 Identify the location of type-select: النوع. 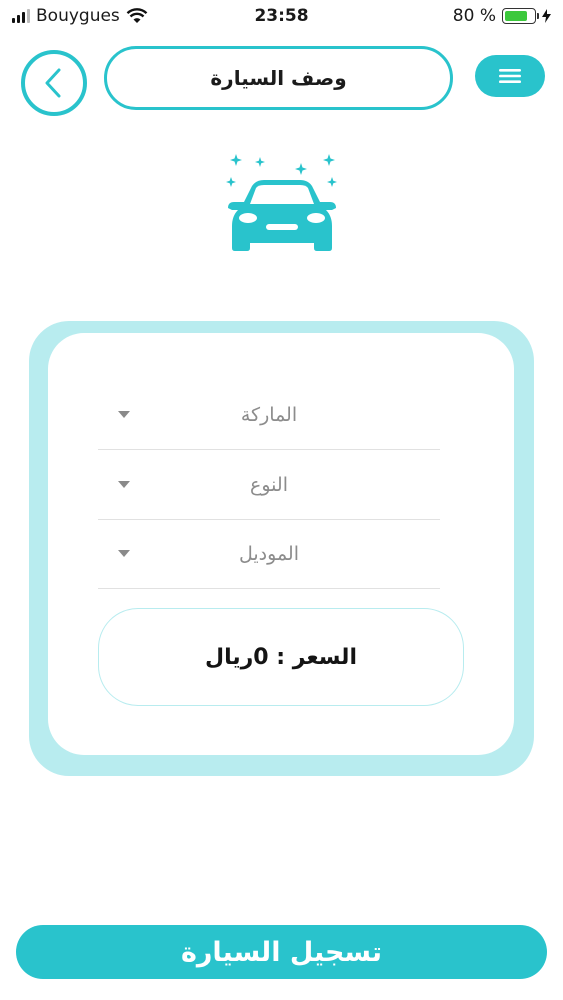
(269, 485).